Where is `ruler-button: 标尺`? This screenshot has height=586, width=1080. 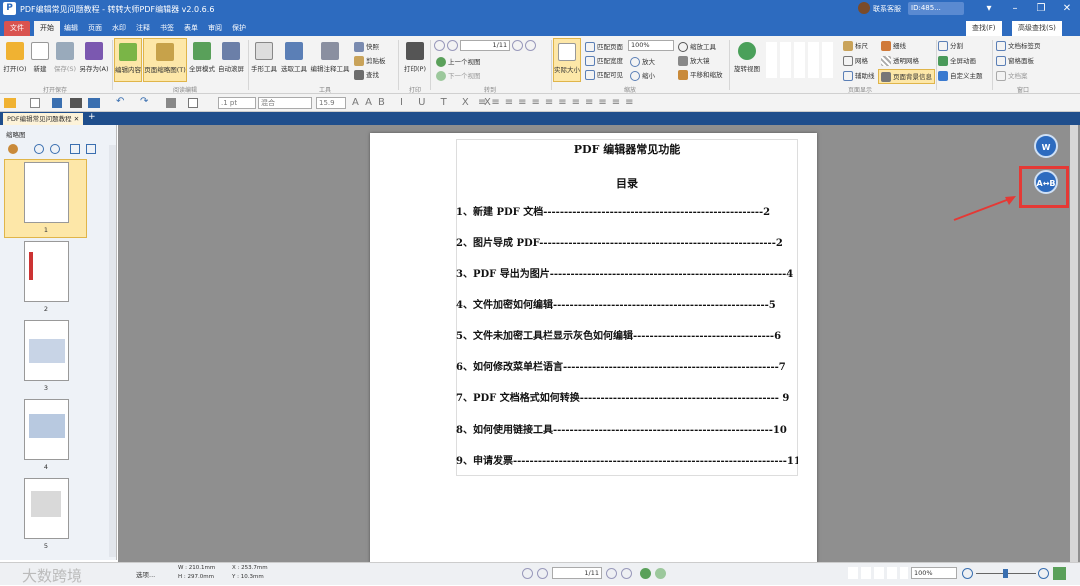 ruler-button: 标尺 is located at coordinates (855, 45).